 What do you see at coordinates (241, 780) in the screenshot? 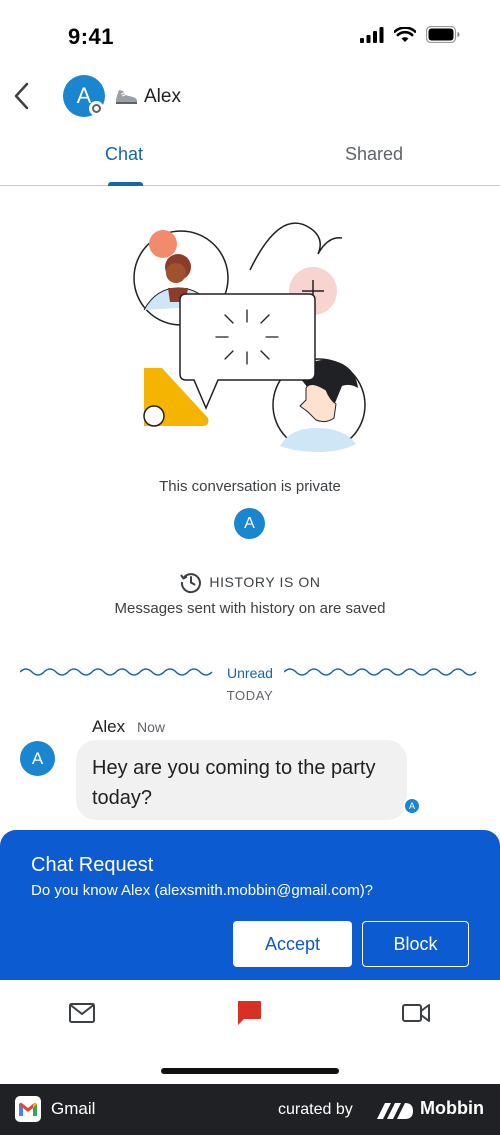
I see `message-bubble: Hey are you coming to the party today?` at bounding box center [241, 780].